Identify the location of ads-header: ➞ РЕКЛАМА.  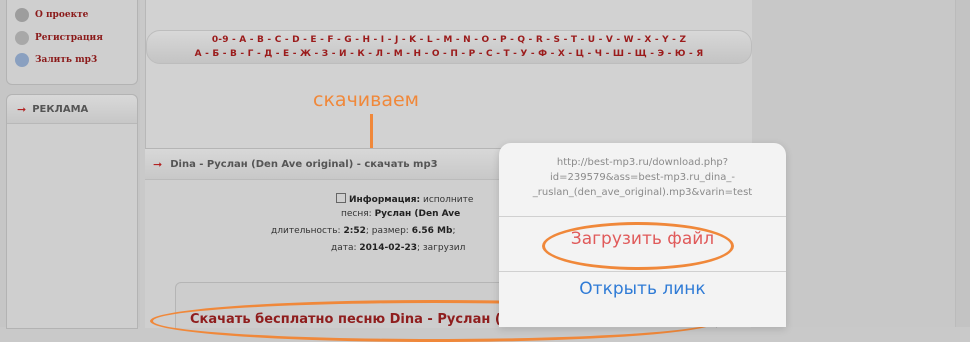
(72, 109).